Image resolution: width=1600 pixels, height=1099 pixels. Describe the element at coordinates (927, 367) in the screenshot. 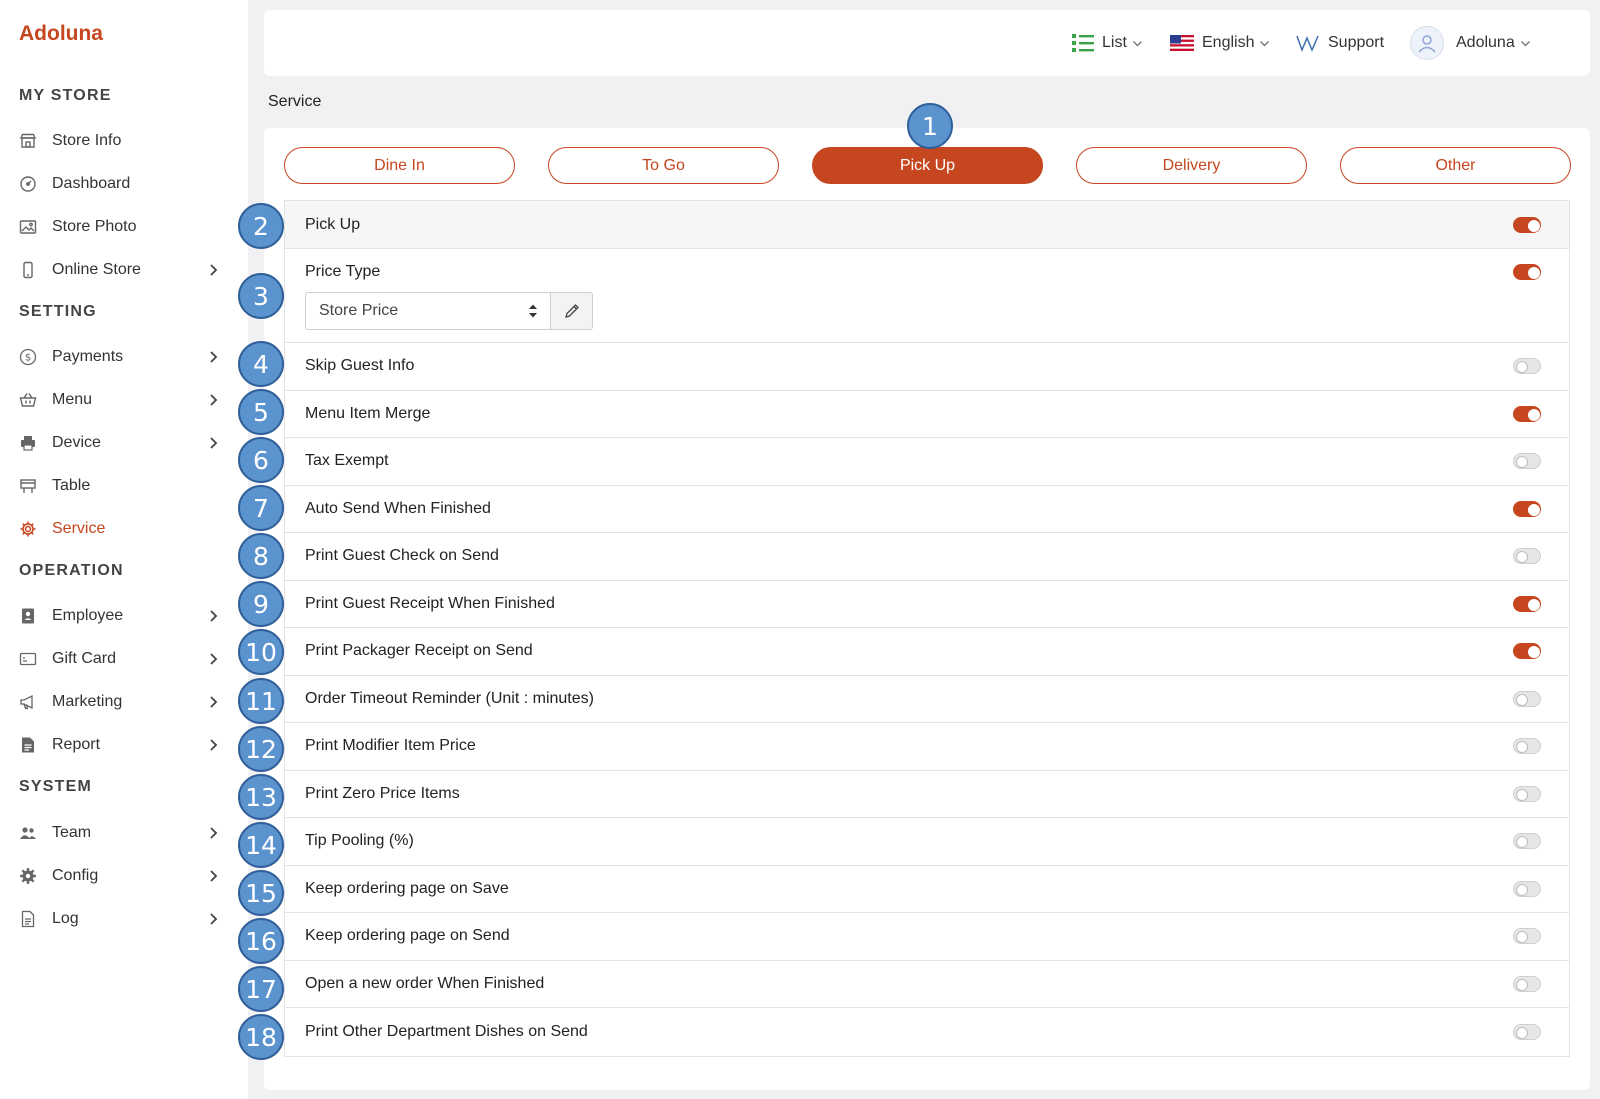

I see `setting-row: Skip Guest Info` at that location.